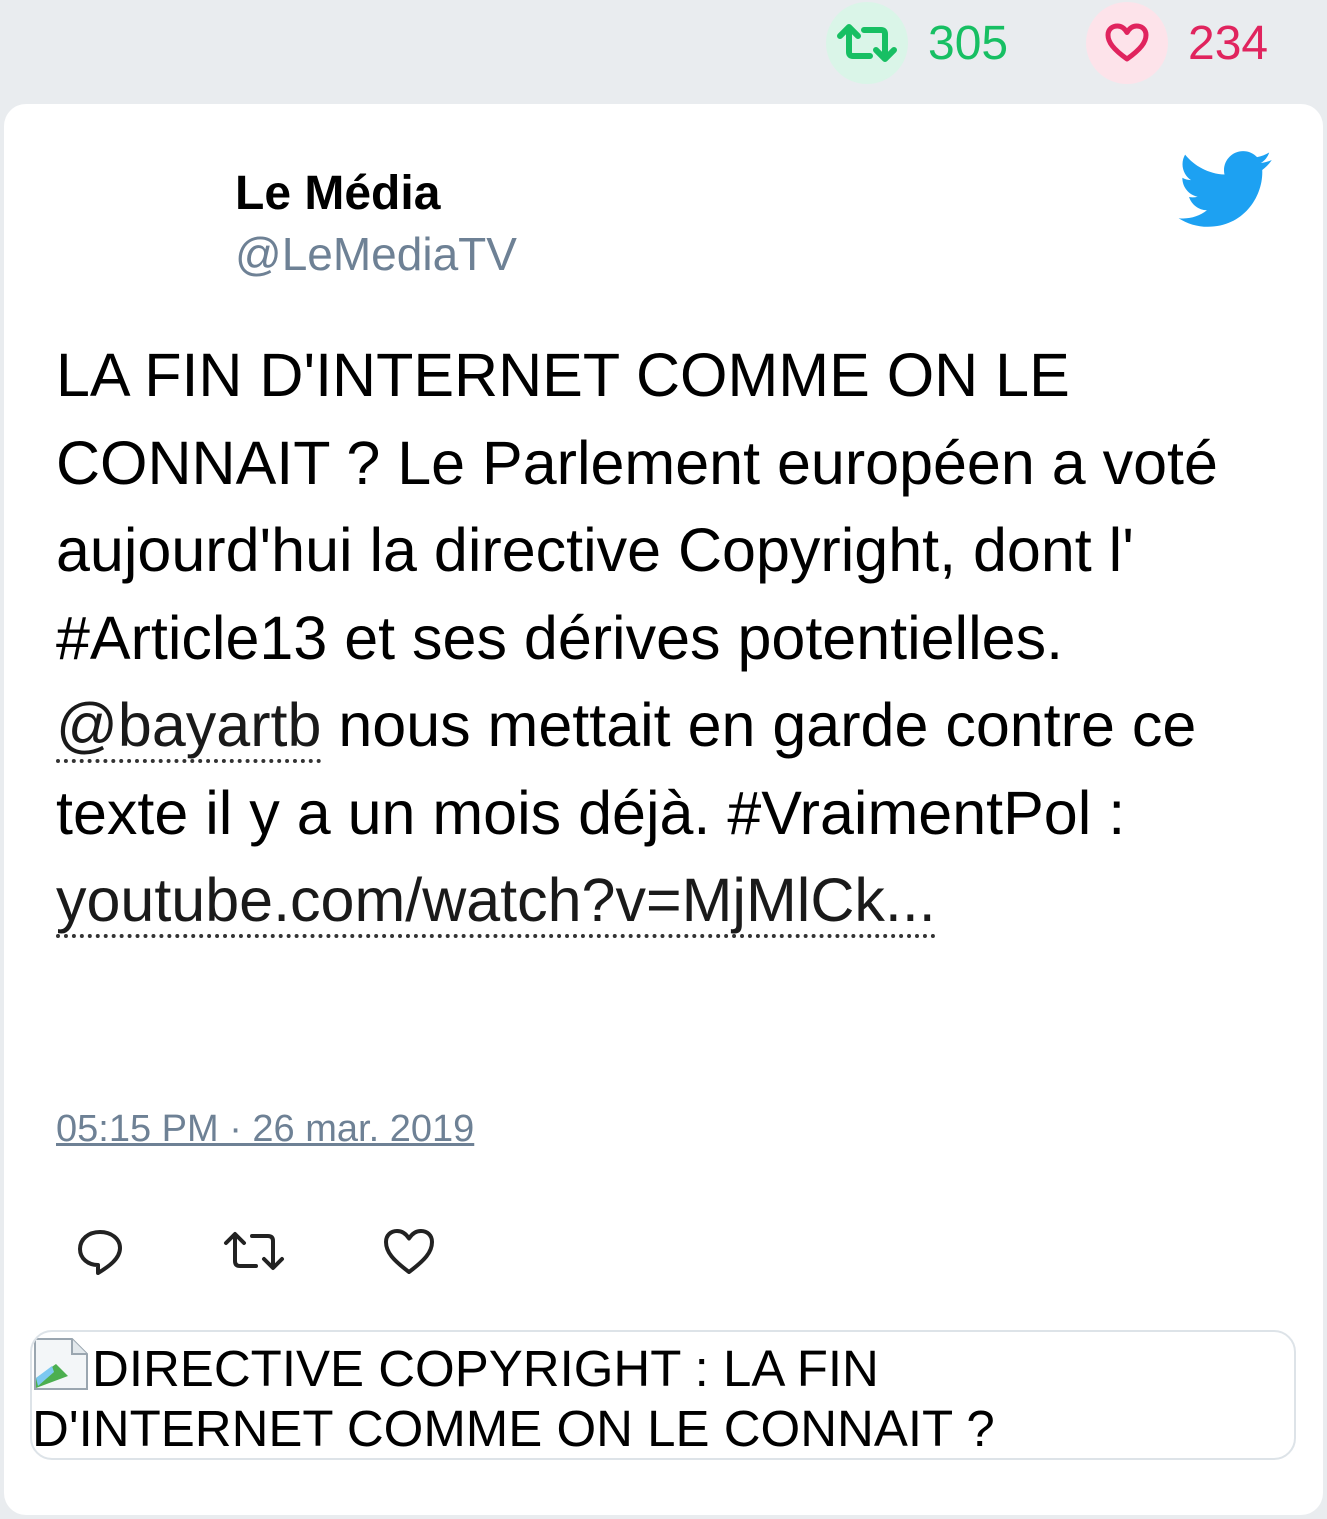  Describe the element at coordinates (376, 194) in the screenshot. I see `author-name: Le Média` at that location.